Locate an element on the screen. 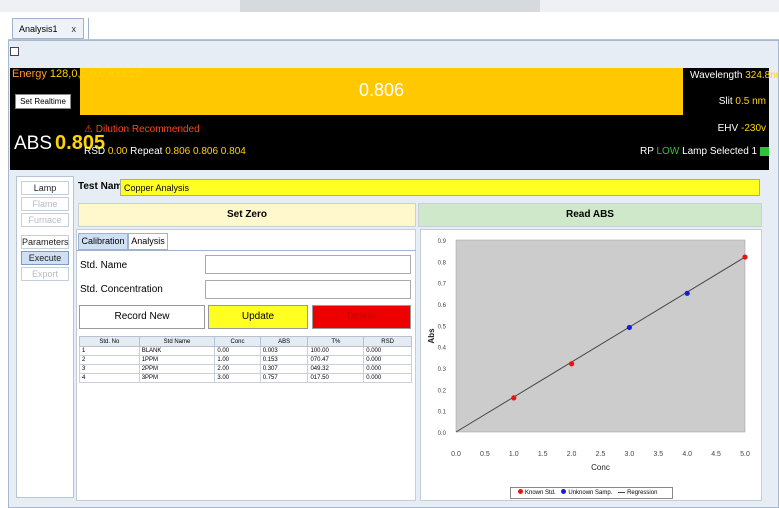  table-row: 2 1PPM 1.00 0.153 070.47 0.000 is located at coordinates (245, 360).